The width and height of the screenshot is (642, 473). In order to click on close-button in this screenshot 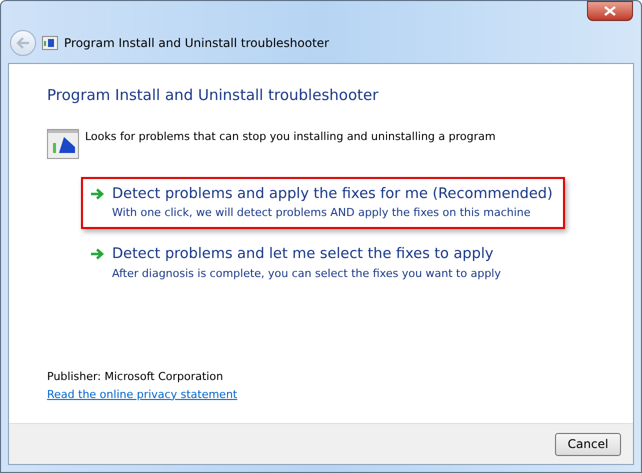, I will do `click(610, 11)`.